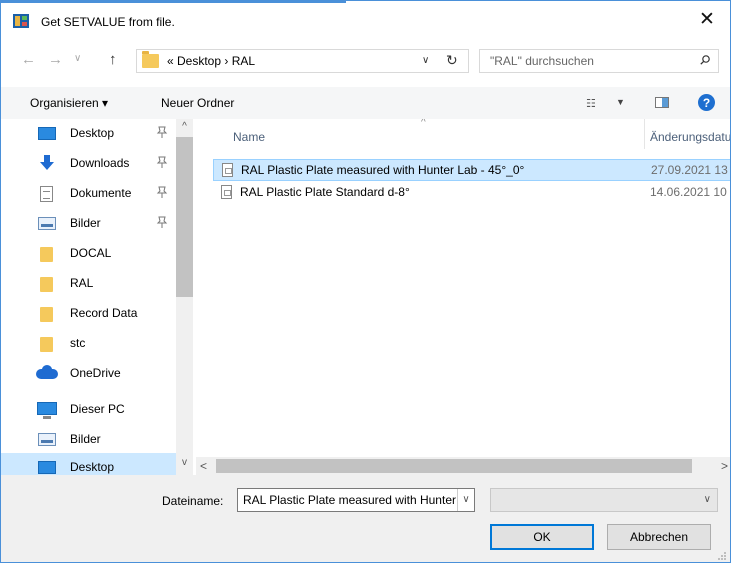 The width and height of the screenshot is (731, 563). I want to click on cancel-button: Abbrechen, so click(659, 537).